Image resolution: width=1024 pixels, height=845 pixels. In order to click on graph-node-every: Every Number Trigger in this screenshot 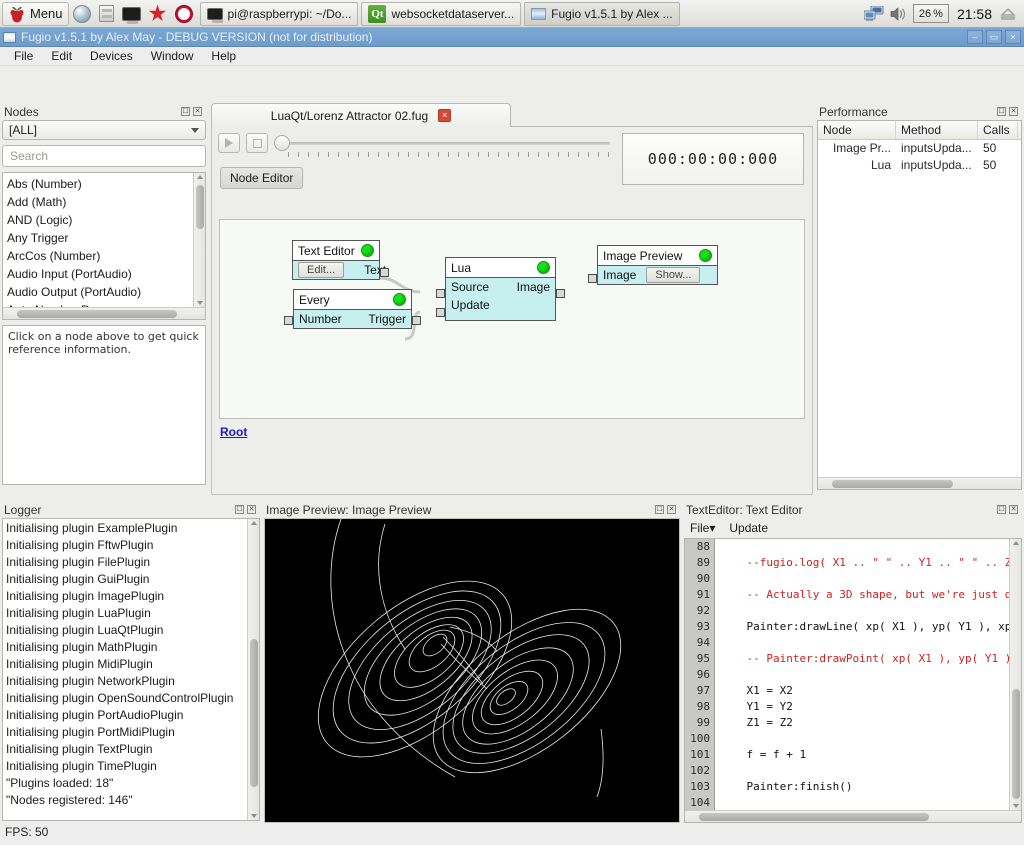, I will do `click(352, 309)`.